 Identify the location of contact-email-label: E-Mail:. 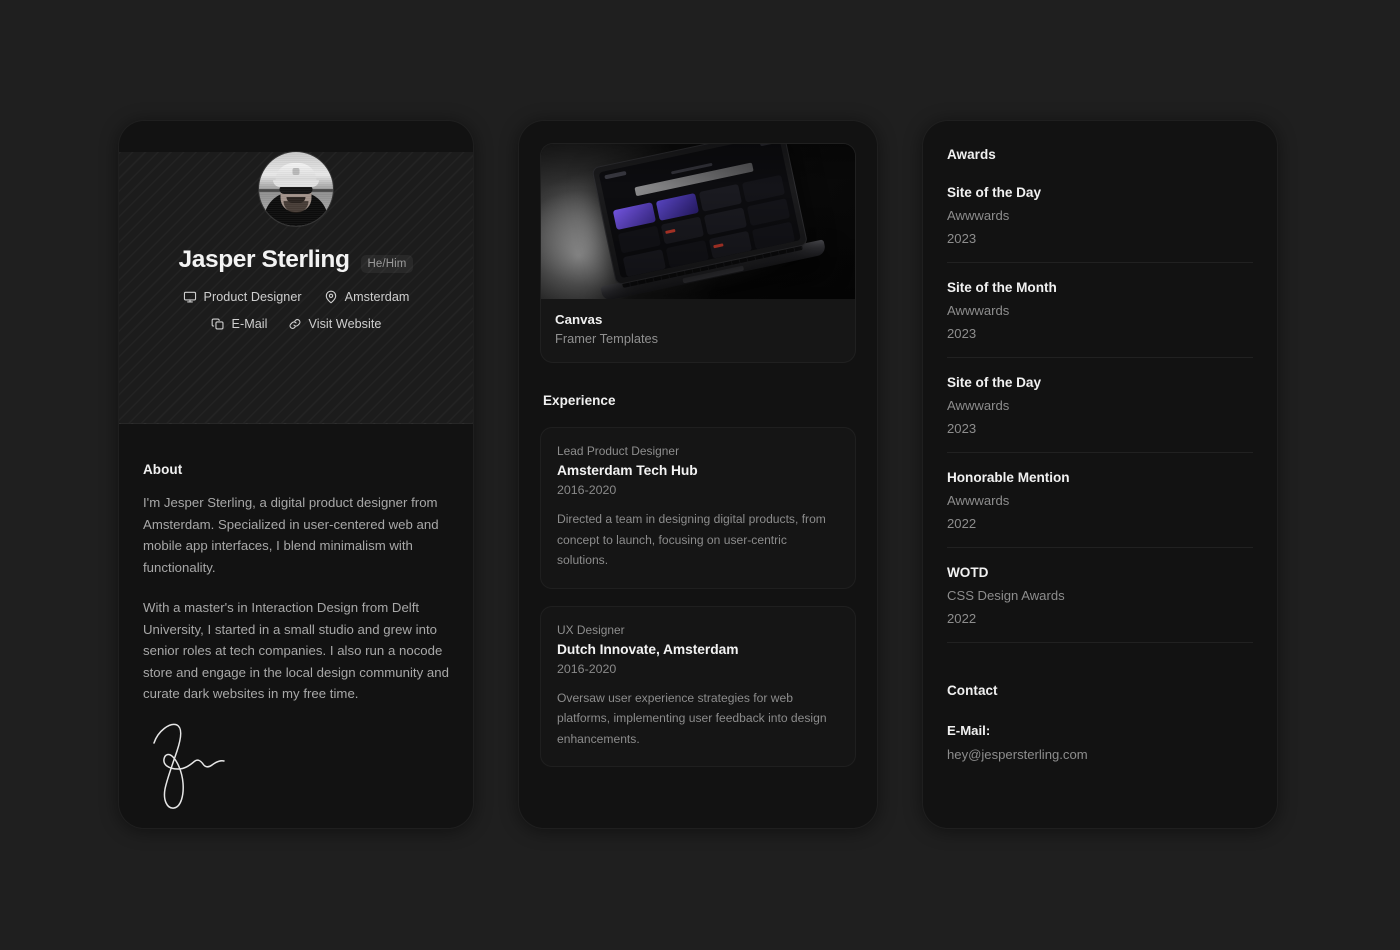
(969, 730).